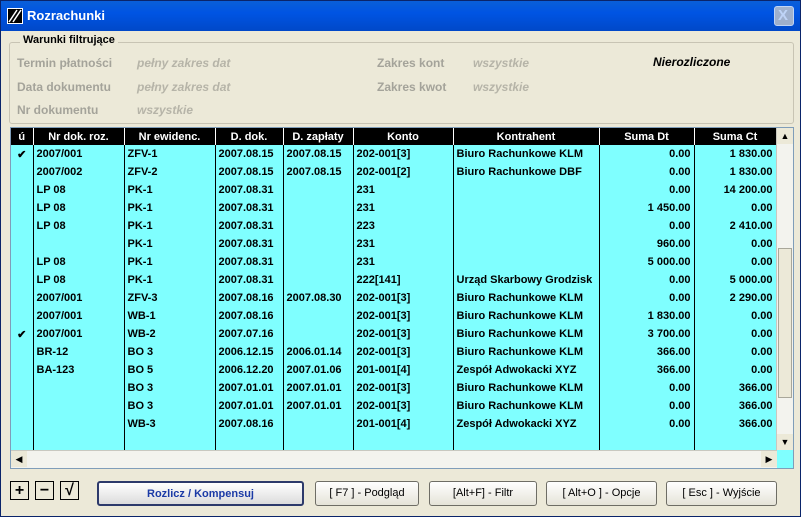 This screenshot has height=517, width=801. I want to click on options-button: [ Alt+O ] - Opcje, so click(601, 493).